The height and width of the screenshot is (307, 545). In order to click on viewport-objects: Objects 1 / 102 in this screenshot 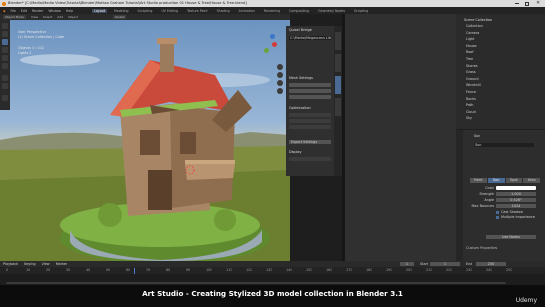, I will do `click(31, 48)`.